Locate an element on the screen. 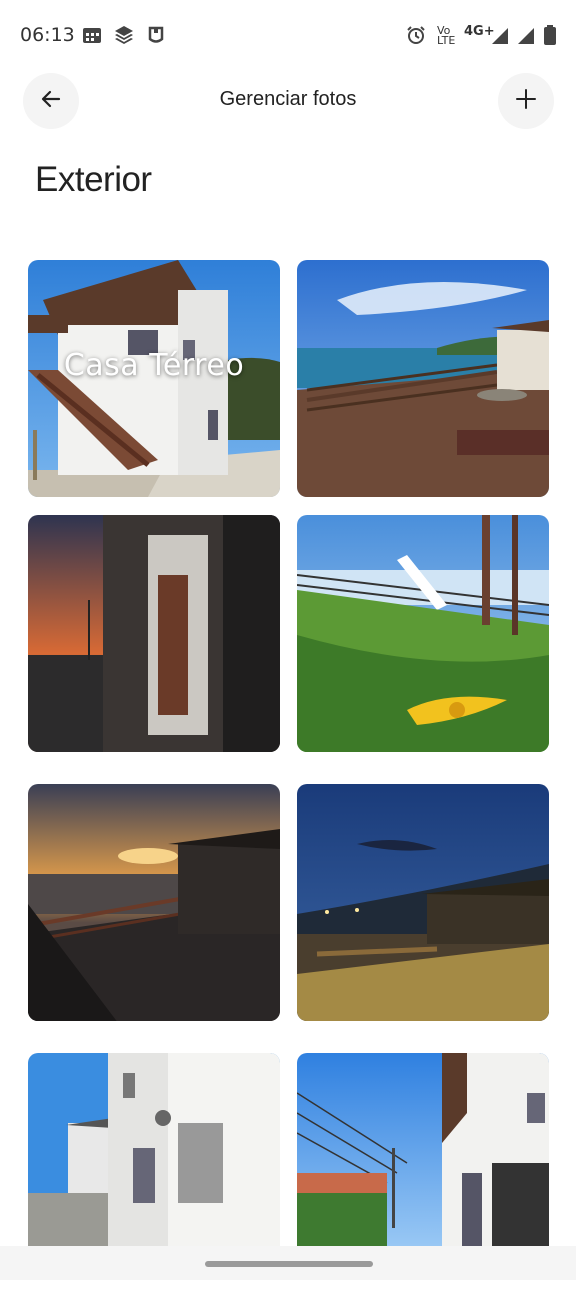  photo-street-lines is located at coordinates (423, 1153).